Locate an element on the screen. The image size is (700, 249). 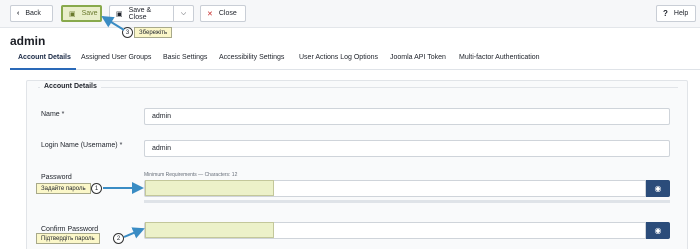
toggle-password-visibility: ◉ is located at coordinates (658, 188).